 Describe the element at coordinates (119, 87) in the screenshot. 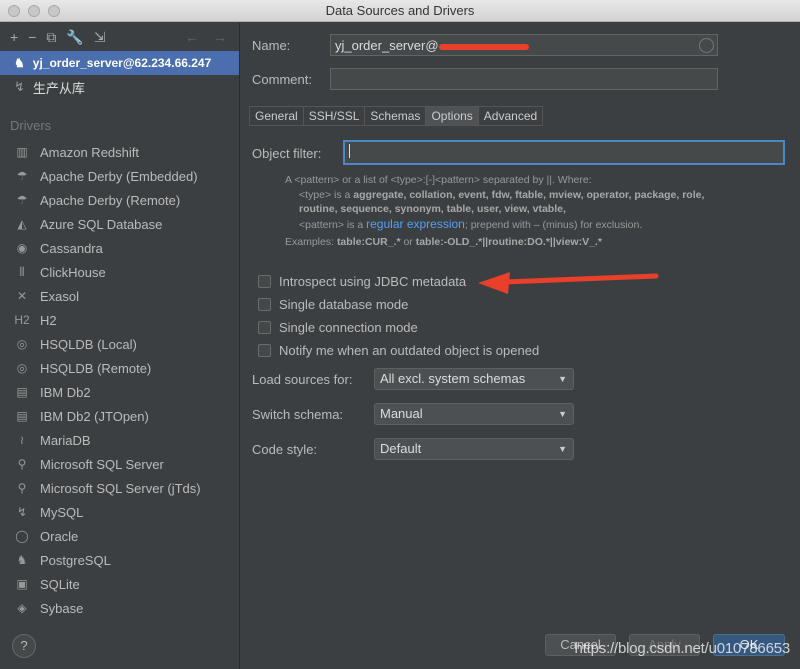

I see `data-source-item: ↯ 生产从库` at that location.